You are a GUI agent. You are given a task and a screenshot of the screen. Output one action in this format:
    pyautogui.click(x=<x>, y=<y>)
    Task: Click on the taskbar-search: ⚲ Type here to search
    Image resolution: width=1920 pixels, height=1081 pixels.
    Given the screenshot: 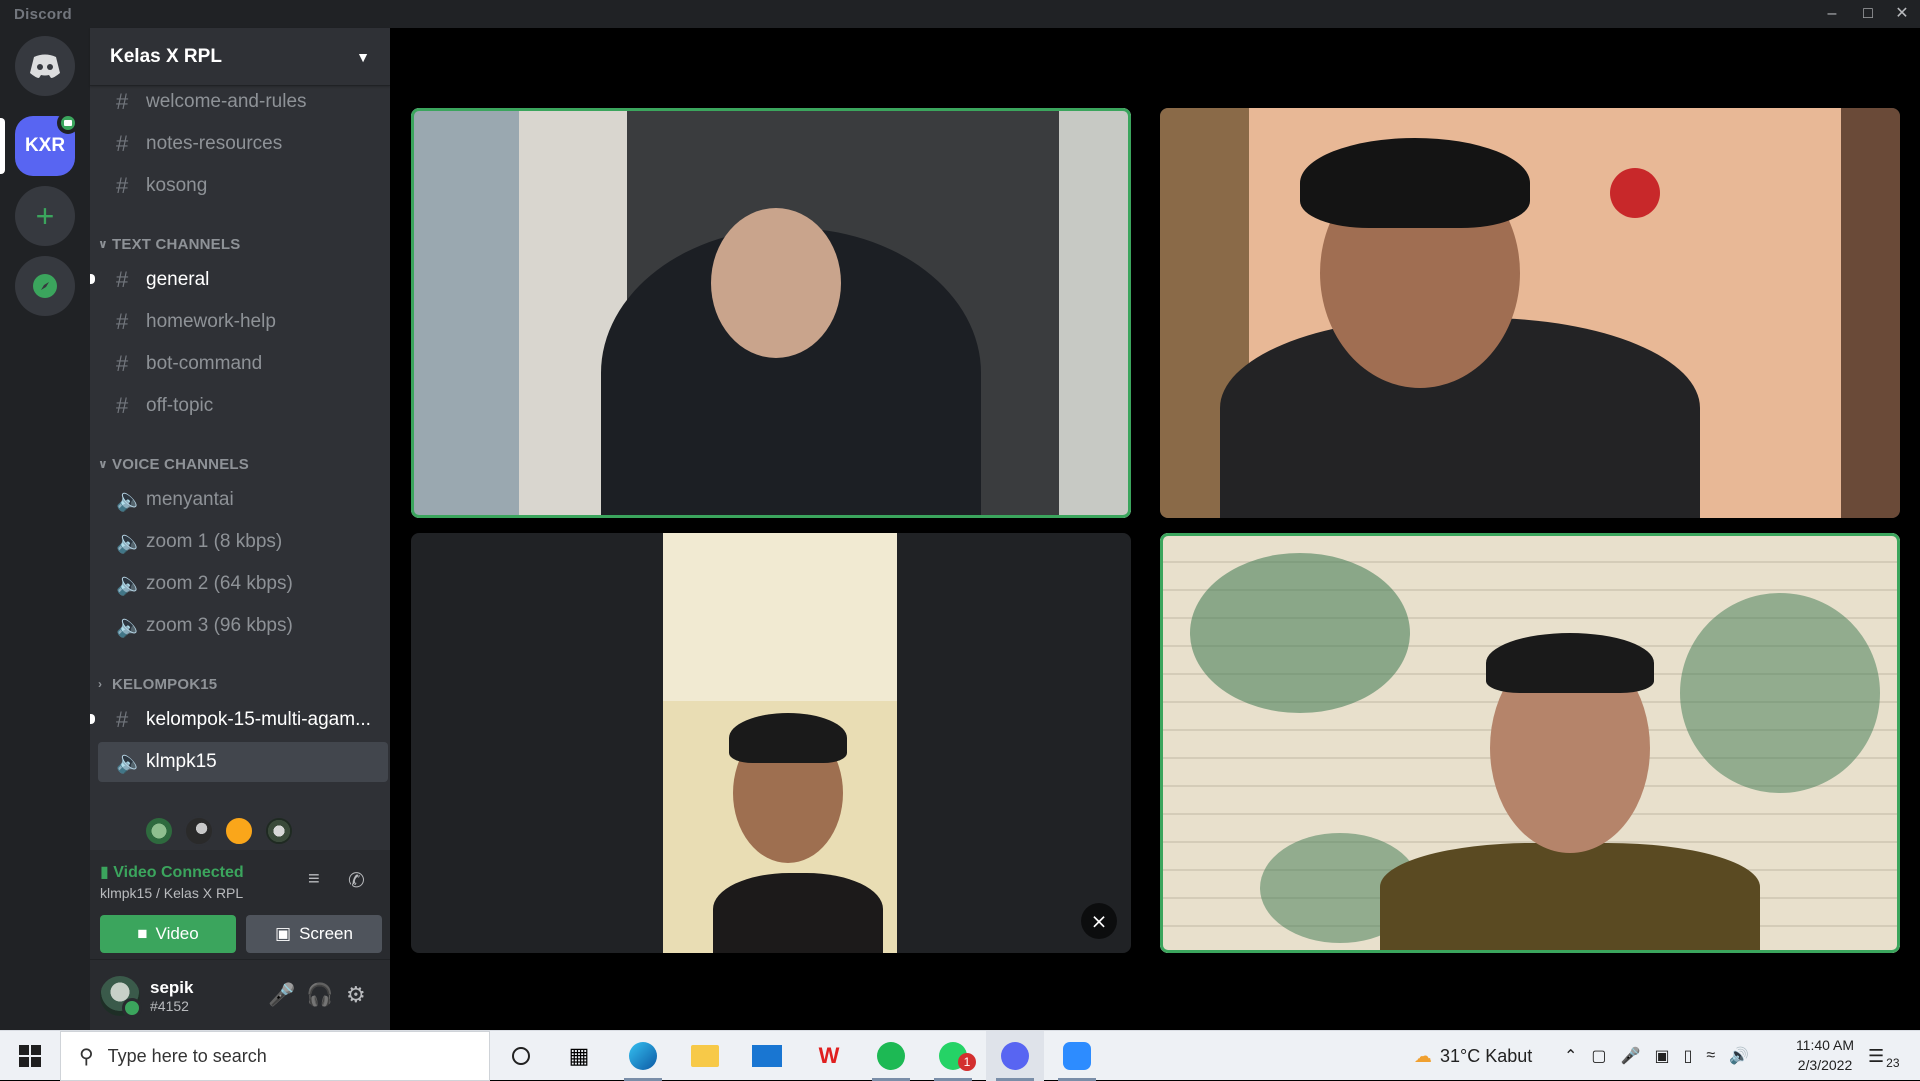 What is the action you would take?
    pyautogui.click(x=275, y=1056)
    